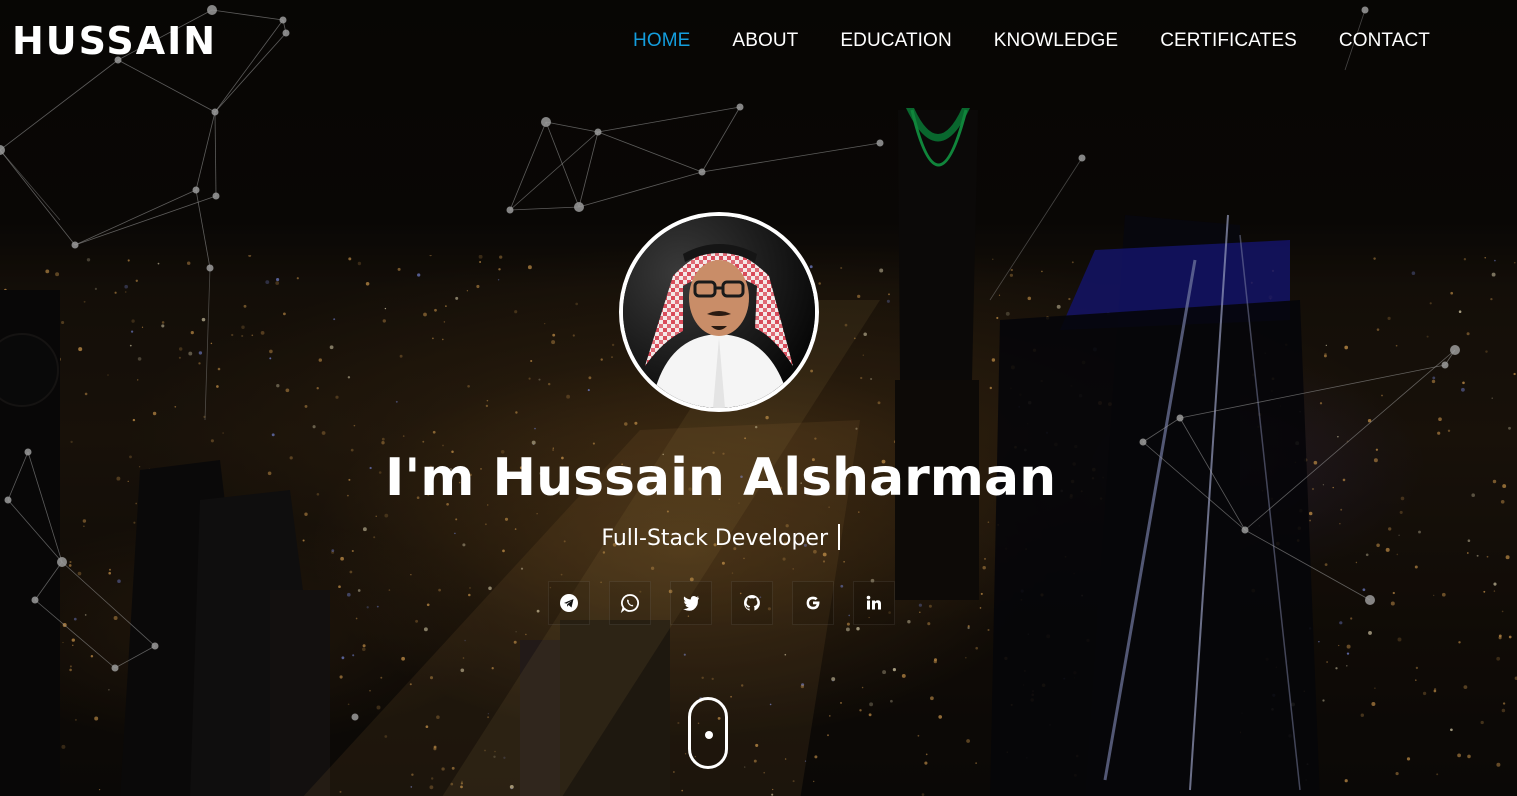 This screenshot has height=796, width=1517. I want to click on github-icon, so click(751, 603).